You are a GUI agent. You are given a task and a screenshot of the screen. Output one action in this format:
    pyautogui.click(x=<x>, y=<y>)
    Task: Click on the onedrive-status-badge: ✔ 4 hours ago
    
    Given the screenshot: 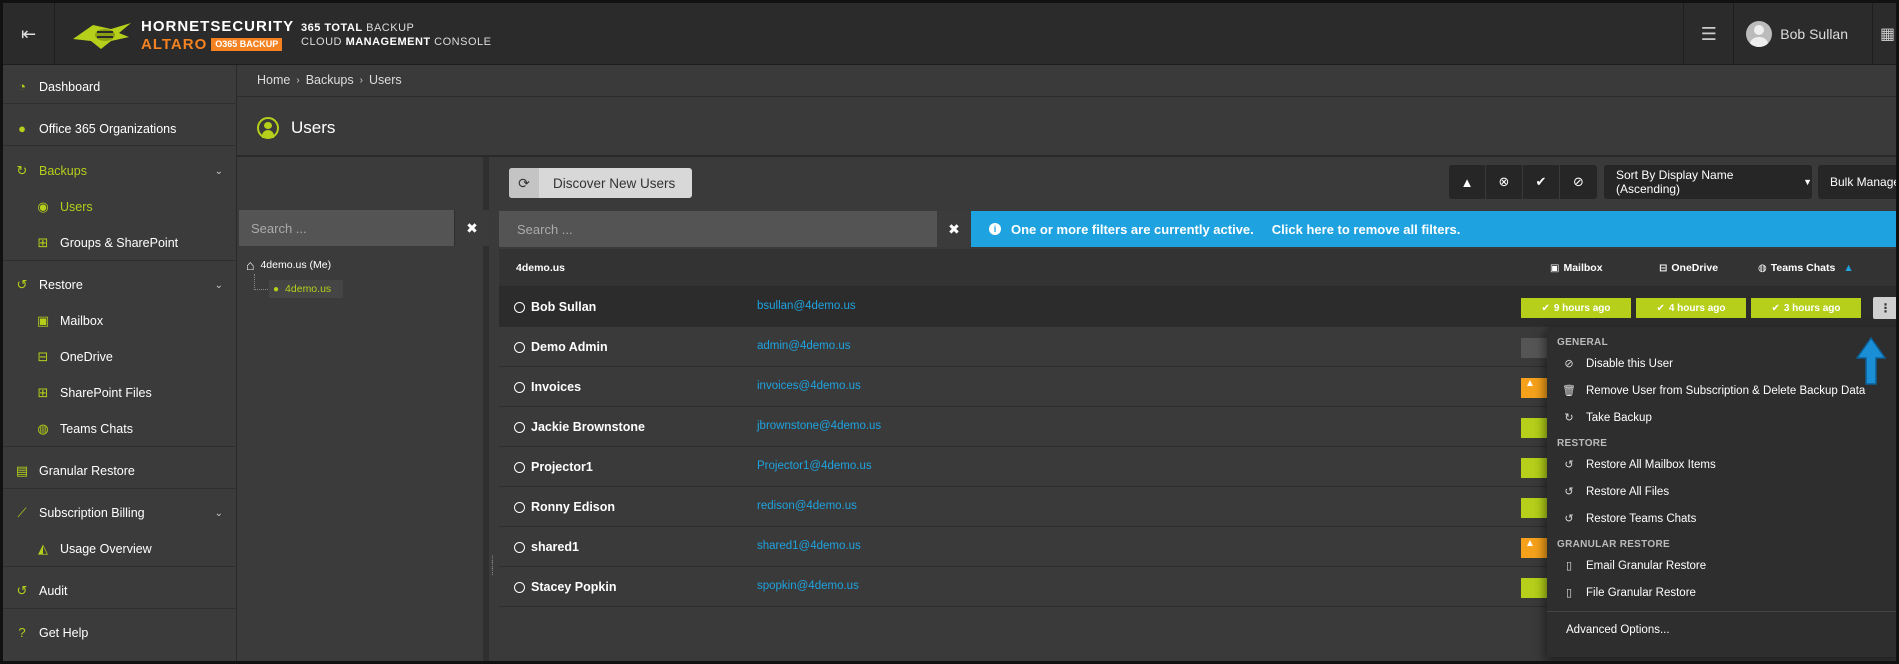 What is the action you would take?
    pyautogui.click(x=1691, y=308)
    